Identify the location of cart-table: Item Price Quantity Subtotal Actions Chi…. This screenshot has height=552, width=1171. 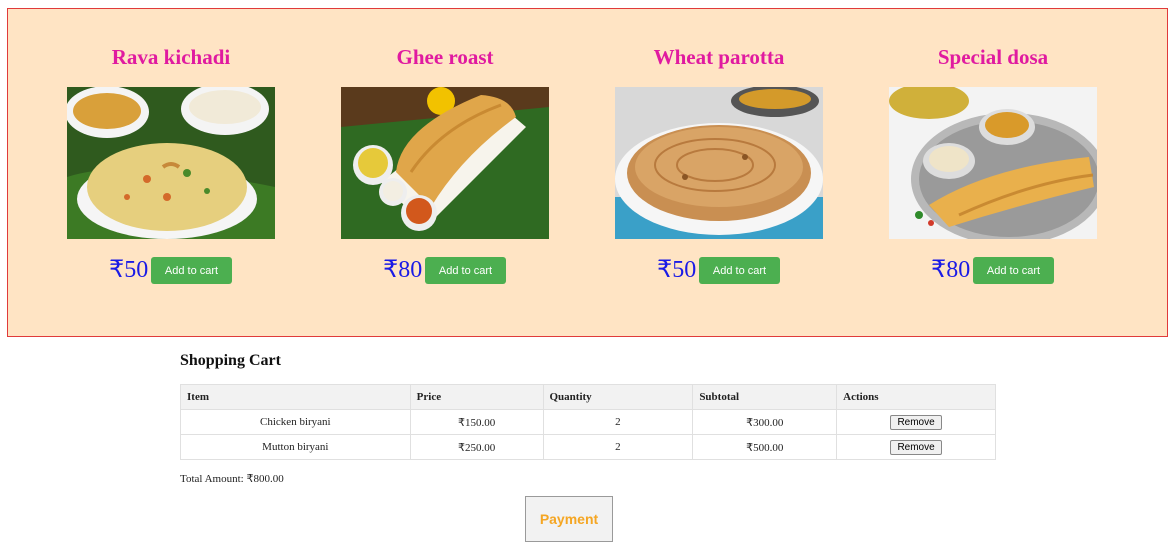
(588, 422).